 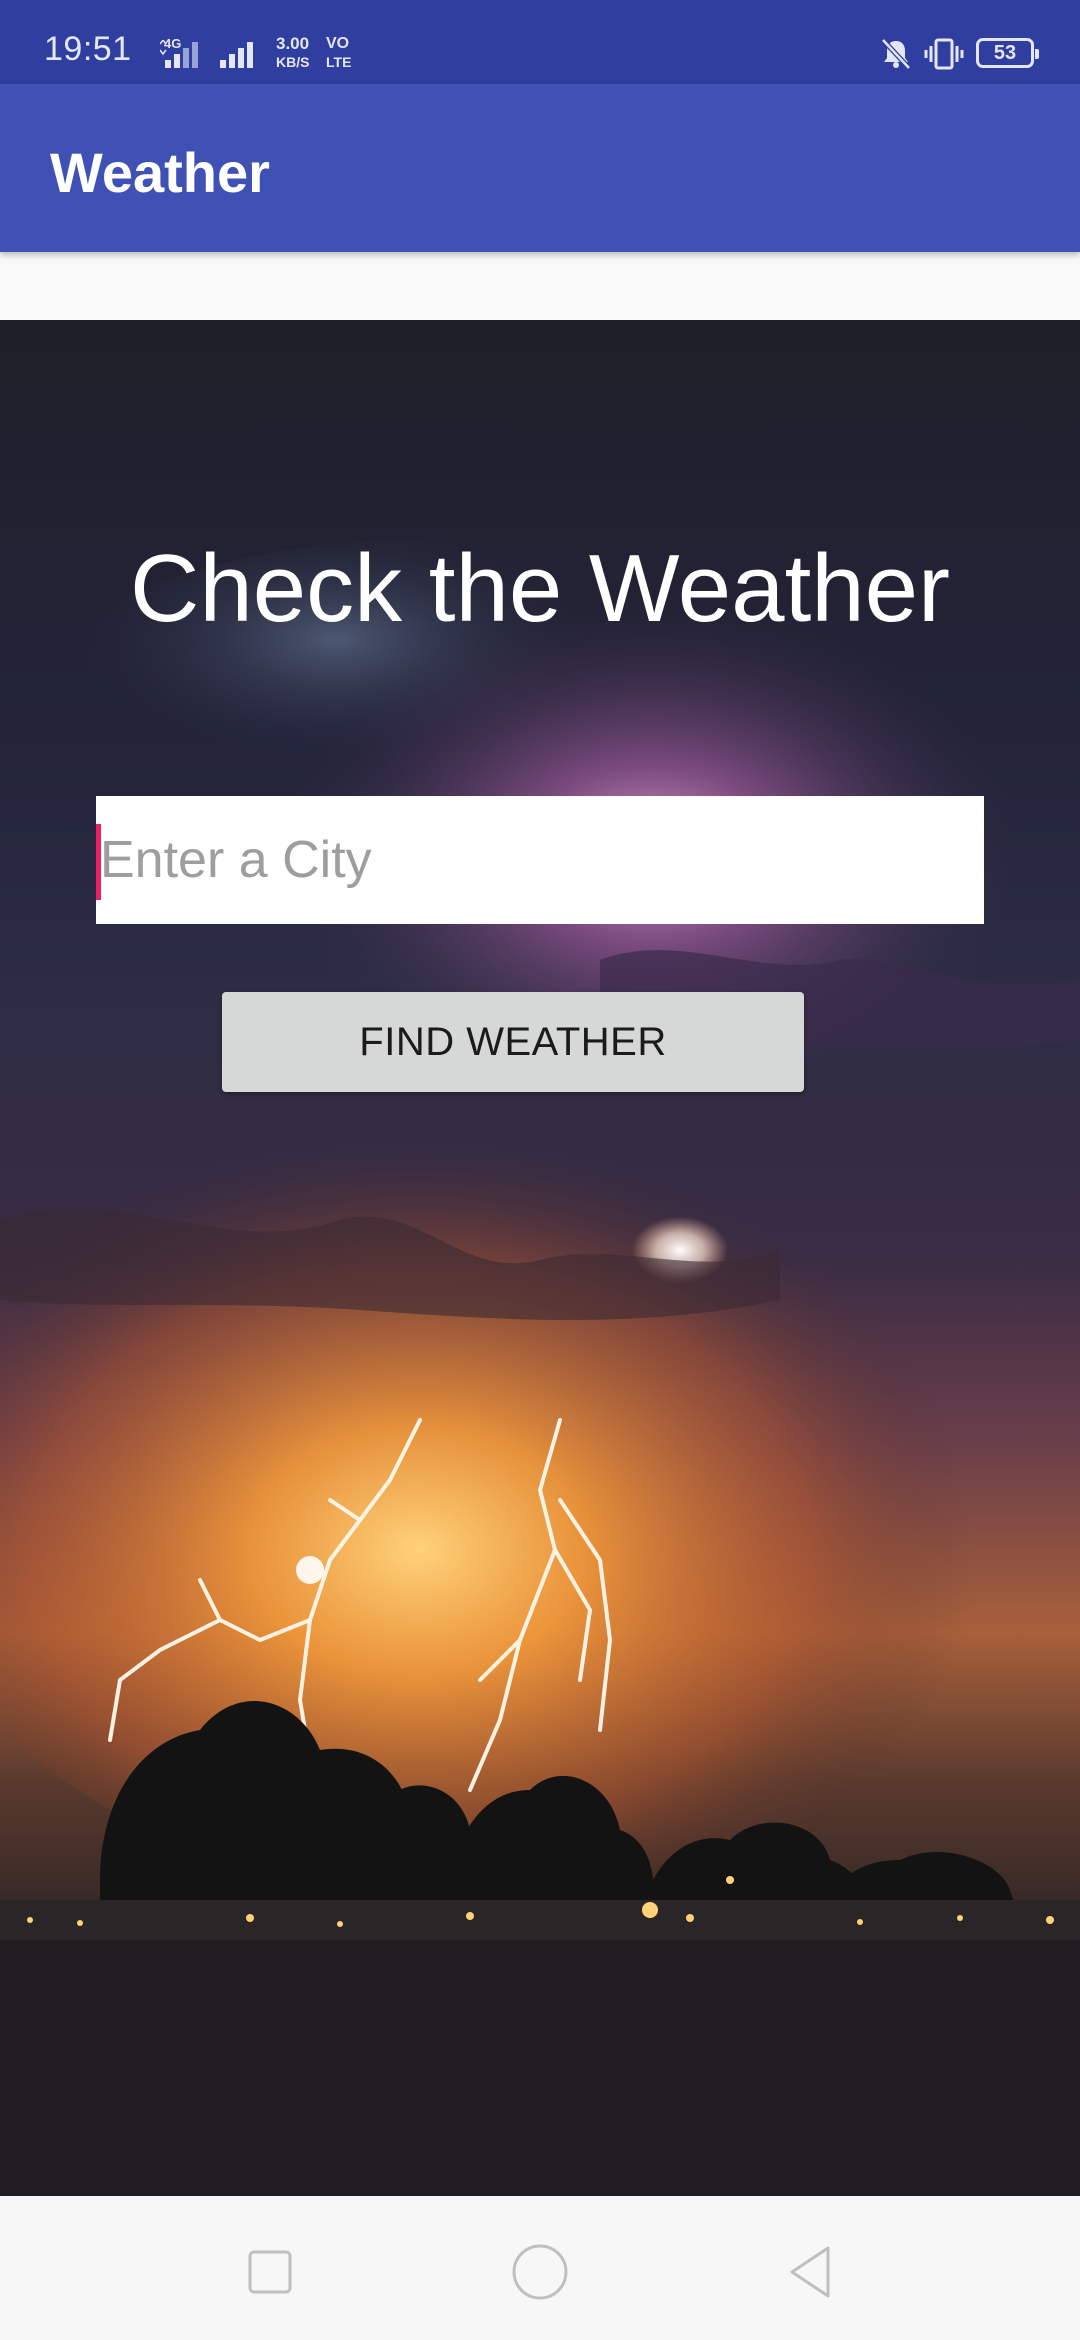 I want to click on battery-level: 53, so click(x=1005, y=52).